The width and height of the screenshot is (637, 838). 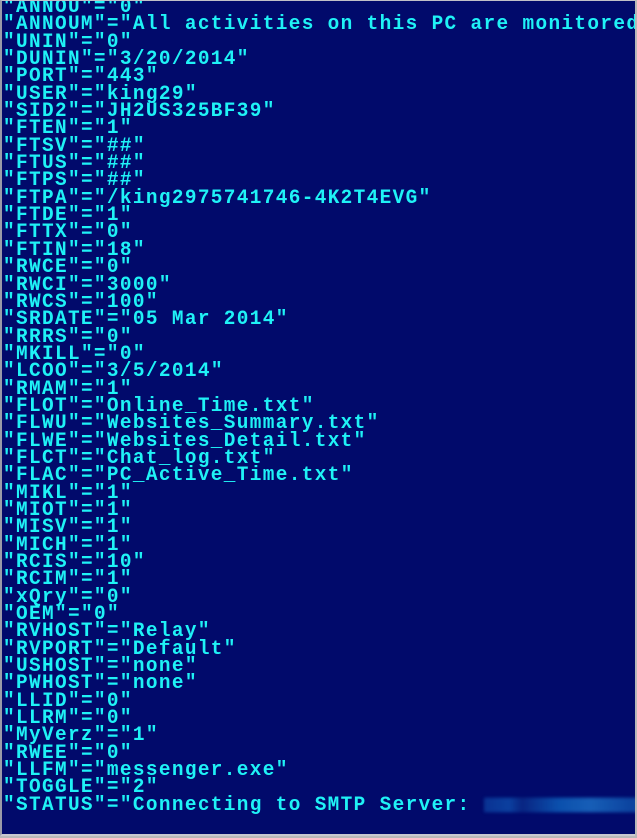 I want to click on config-key: STATUS, so click(x=55, y=805).